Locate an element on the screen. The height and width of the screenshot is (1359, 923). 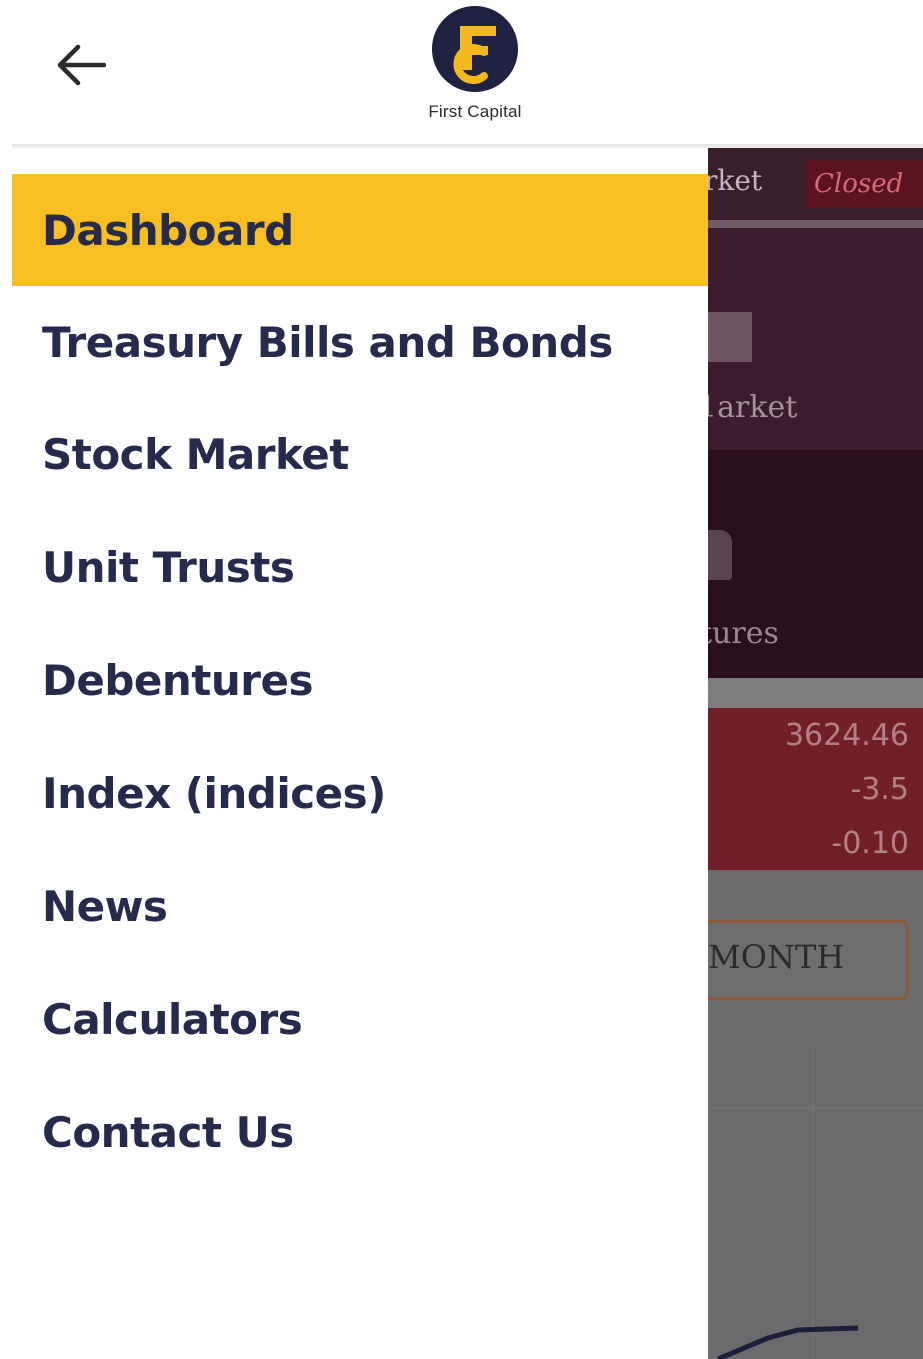
menu-item-label: News is located at coordinates (105, 906).